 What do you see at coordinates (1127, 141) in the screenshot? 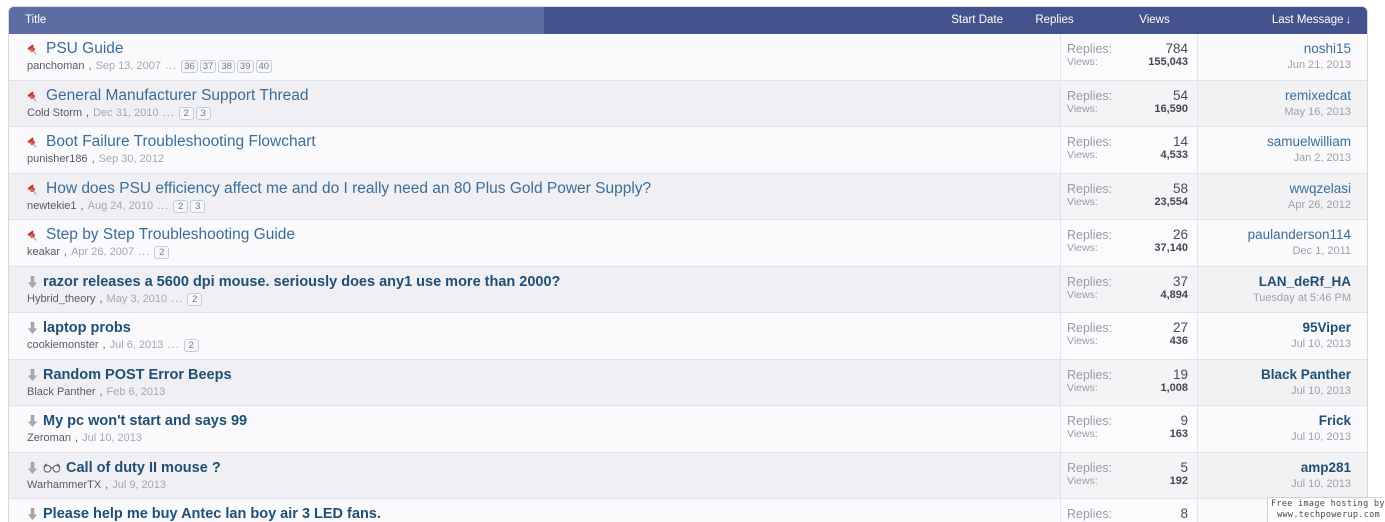
I see `replies-stat: Replies: 14` at bounding box center [1127, 141].